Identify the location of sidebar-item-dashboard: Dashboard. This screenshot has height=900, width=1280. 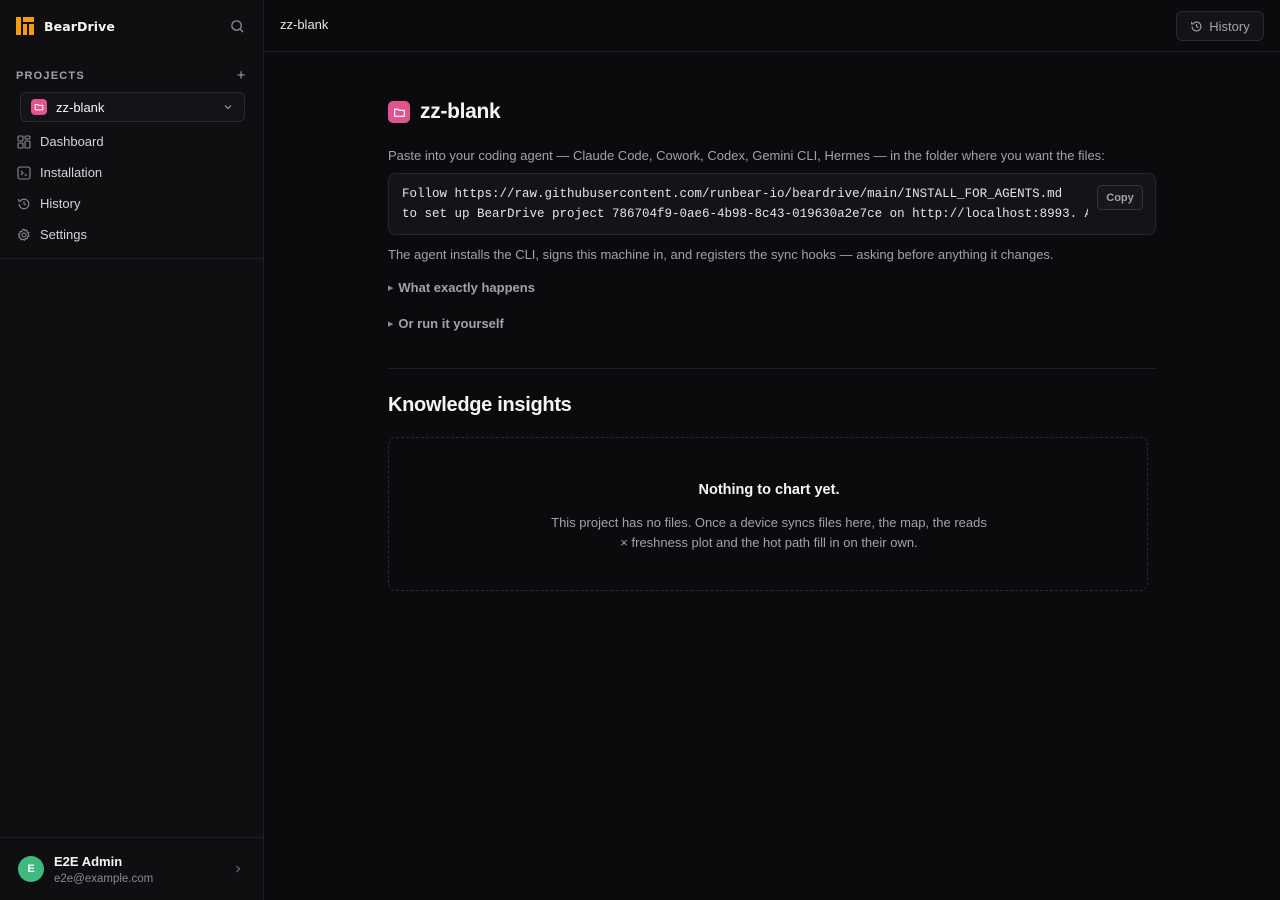
(131, 141).